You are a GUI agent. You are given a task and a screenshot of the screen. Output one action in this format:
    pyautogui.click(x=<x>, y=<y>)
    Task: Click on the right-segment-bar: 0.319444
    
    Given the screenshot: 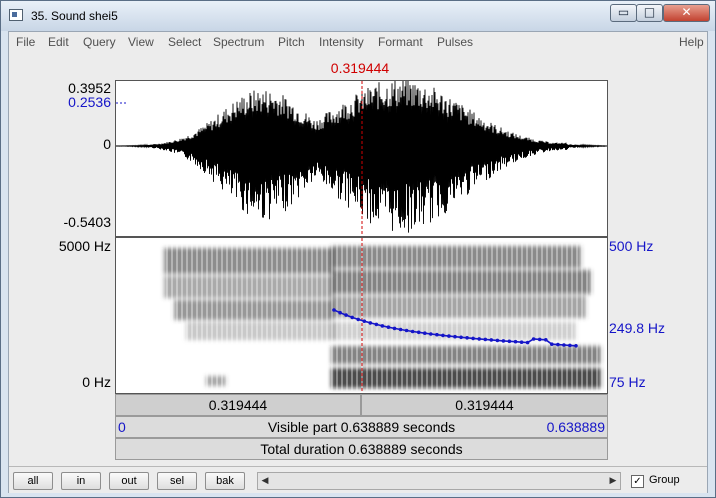 What is the action you would take?
    pyautogui.click(x=484, y=405)
    